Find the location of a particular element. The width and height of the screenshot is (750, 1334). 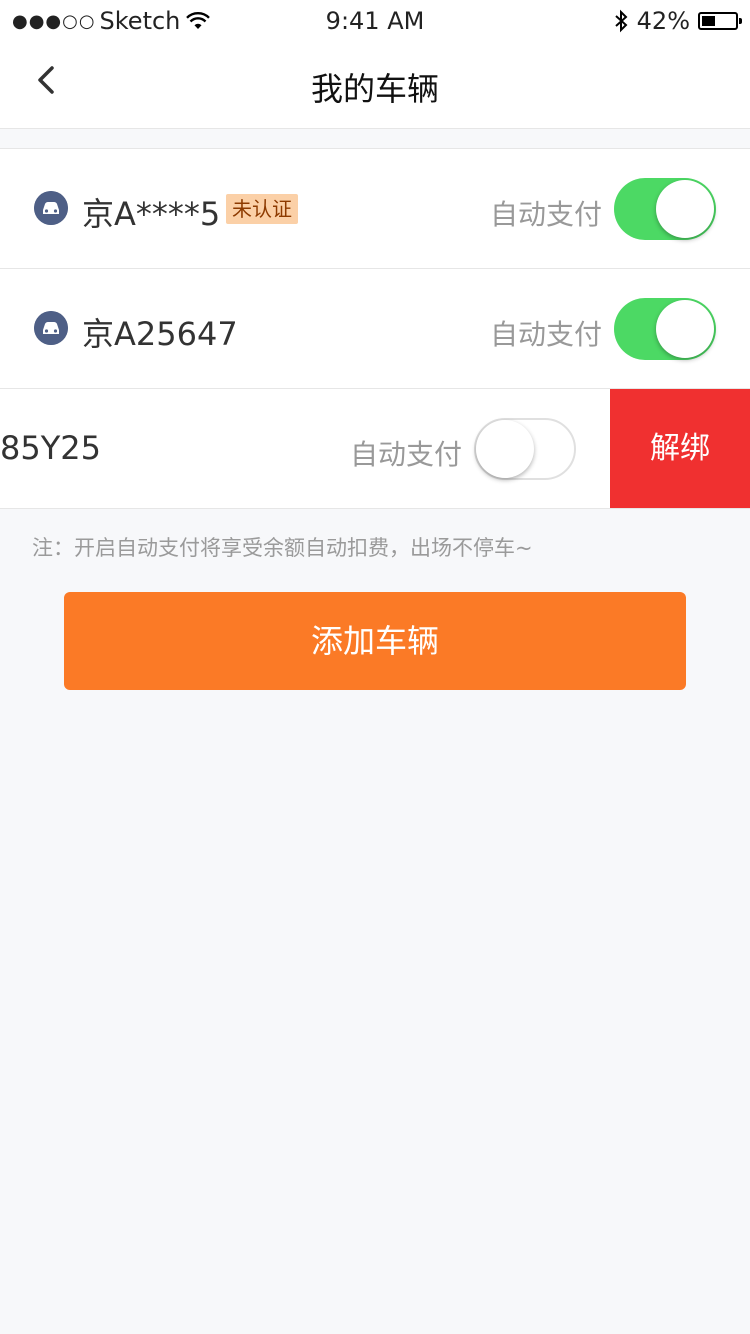

vehicle-row-swiped: 85Y25 自动支付 解绑 is located at coordinates (375, 448).